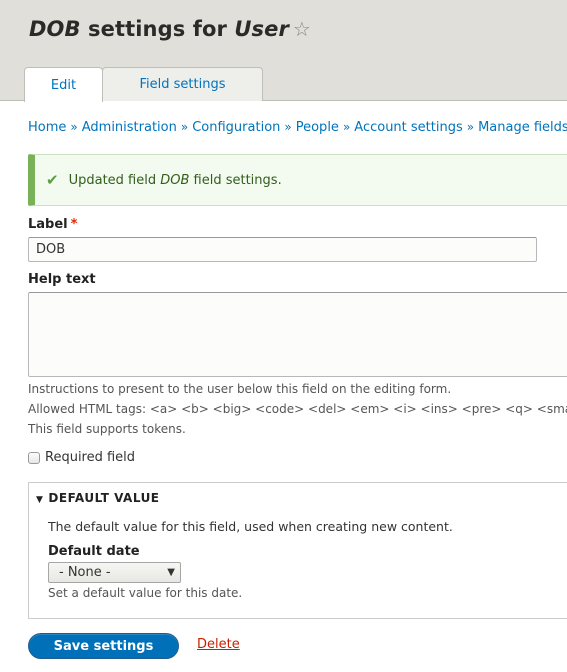 Image resolution: width=567 pixels, height=672 pixels. Describe the element at coordinates (182, 84) in the screenshot. I see `tab-field-settings: Field settings` at that location.